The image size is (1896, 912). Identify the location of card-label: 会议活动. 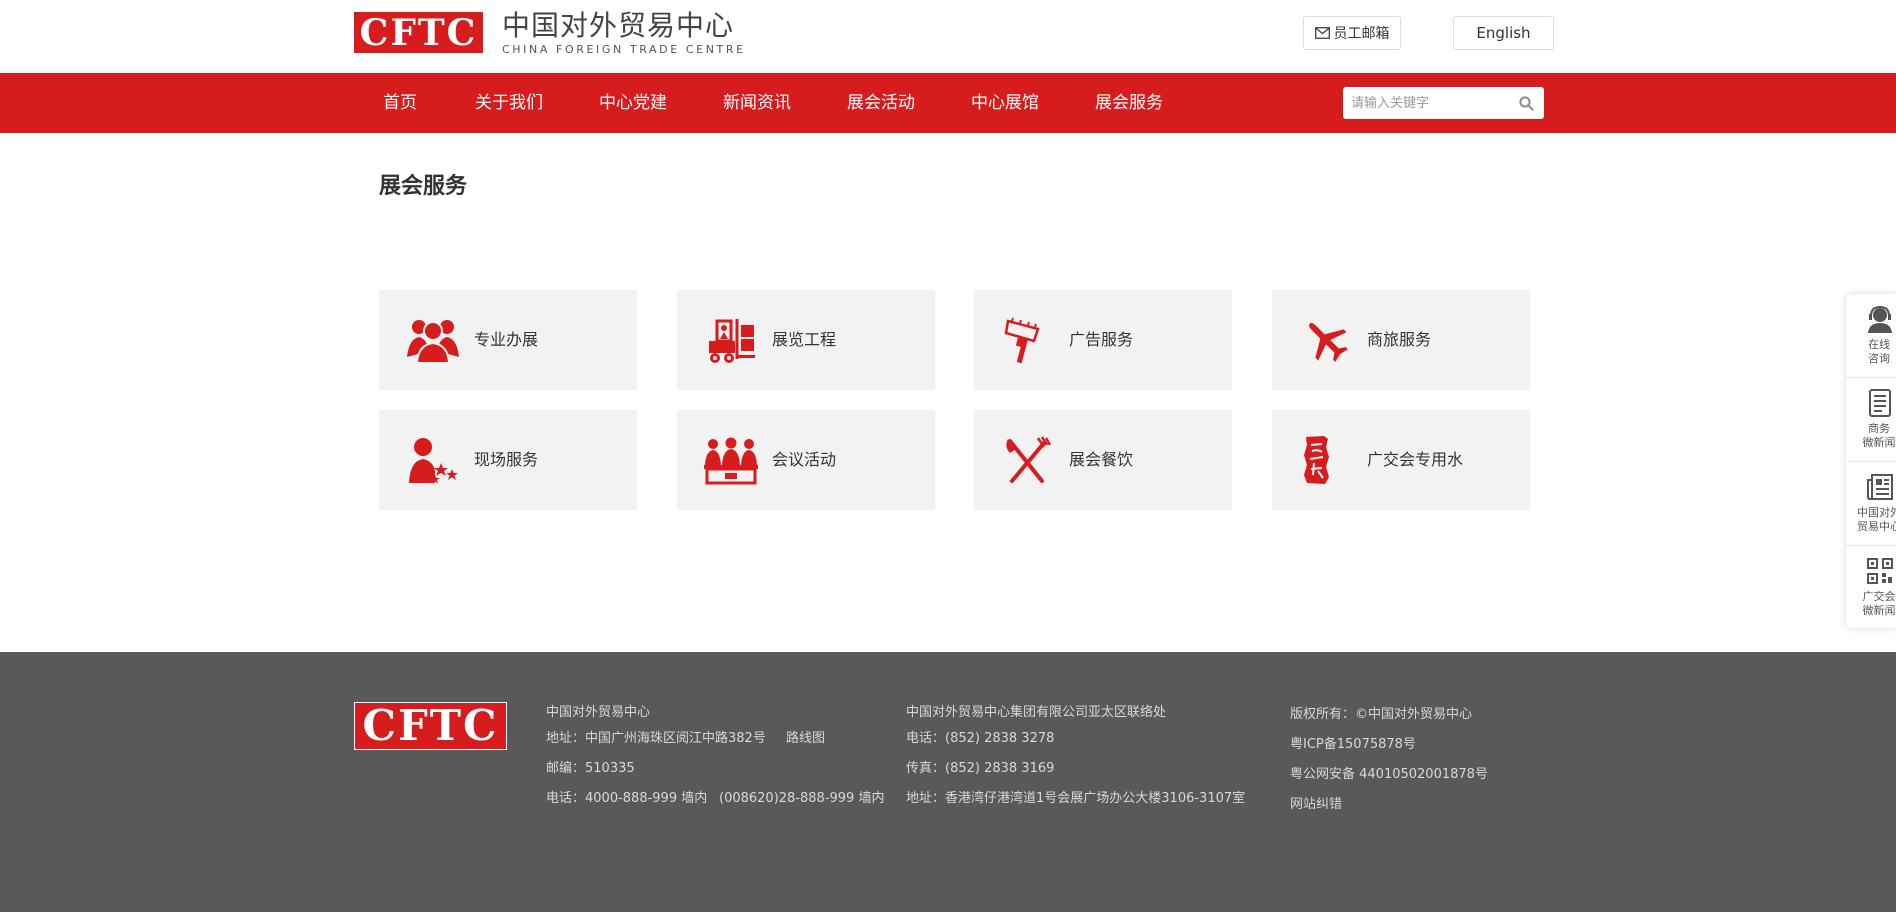
(804, 459).